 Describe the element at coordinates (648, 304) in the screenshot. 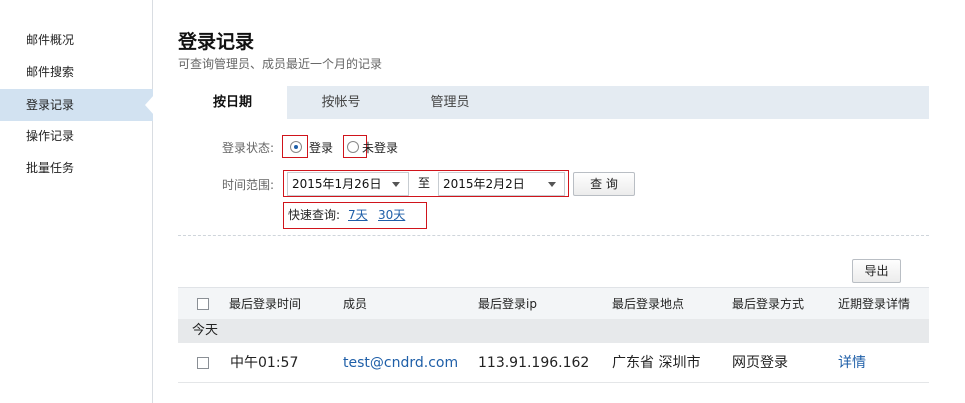

I see `column-header-last-login-location: 最后登录地点` at that location.